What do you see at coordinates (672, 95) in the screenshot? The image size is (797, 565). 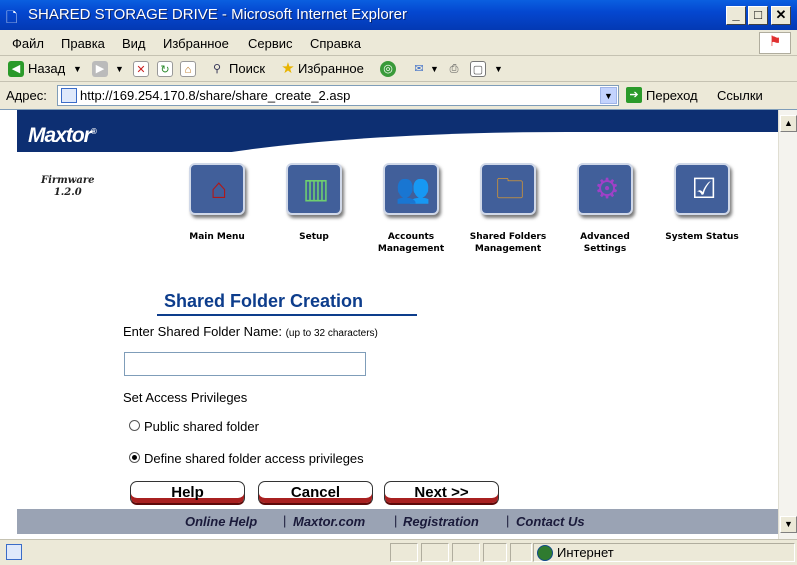 I see `go-button: Переход` at bounding box center [672, 95].